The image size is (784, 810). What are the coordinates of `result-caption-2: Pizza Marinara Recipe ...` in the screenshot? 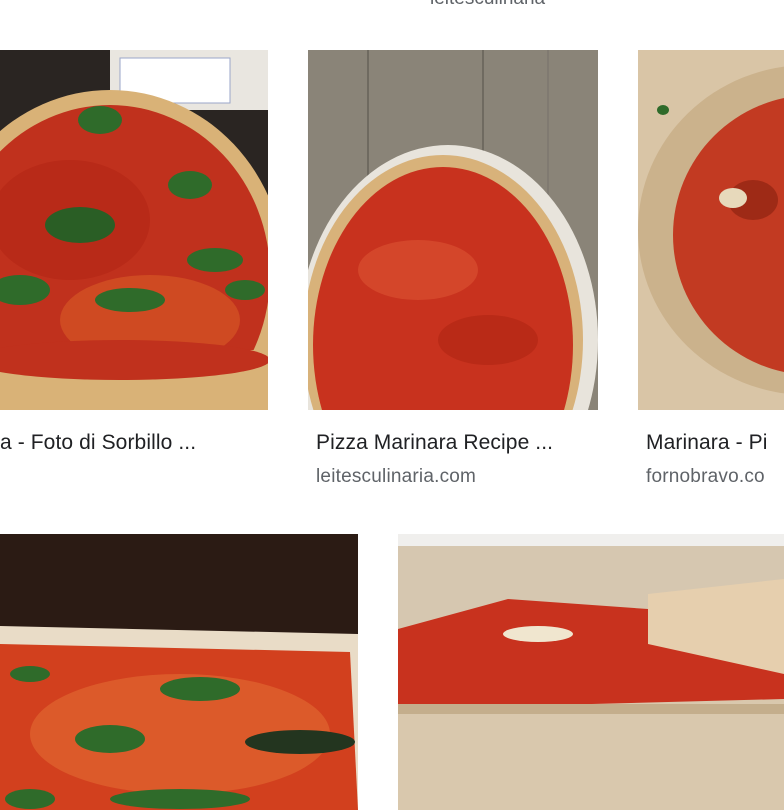 It's located at (434, 443).